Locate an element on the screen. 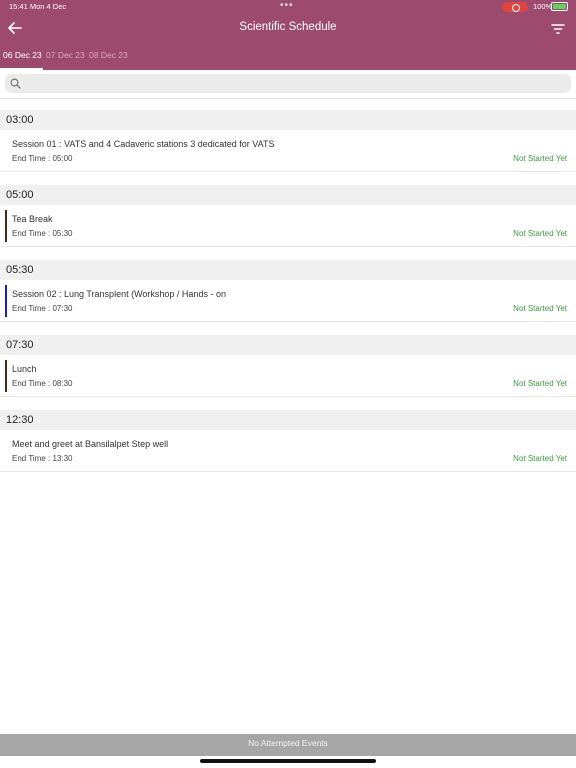  search-bar is located at coordinates (288, 83).